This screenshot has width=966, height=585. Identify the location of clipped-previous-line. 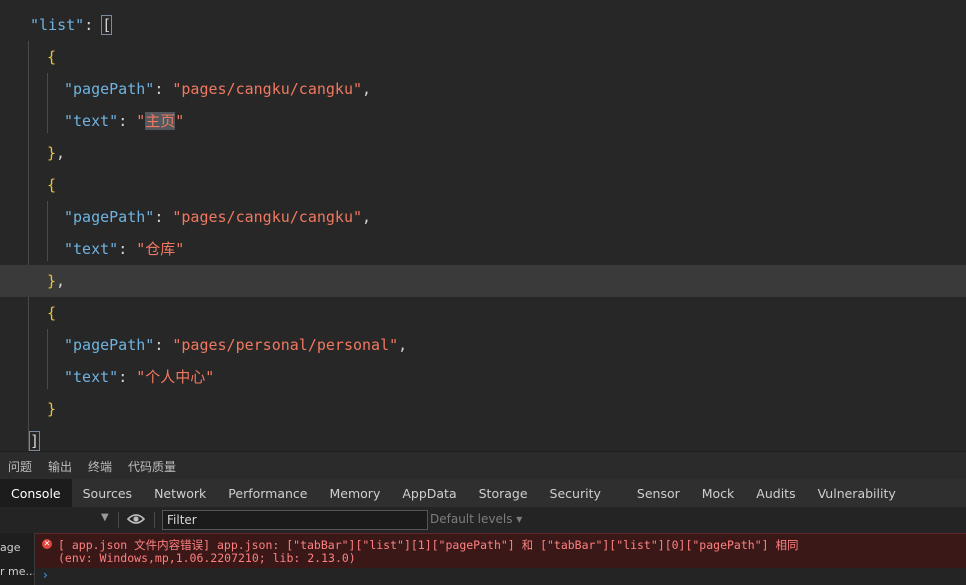
(483, 2).